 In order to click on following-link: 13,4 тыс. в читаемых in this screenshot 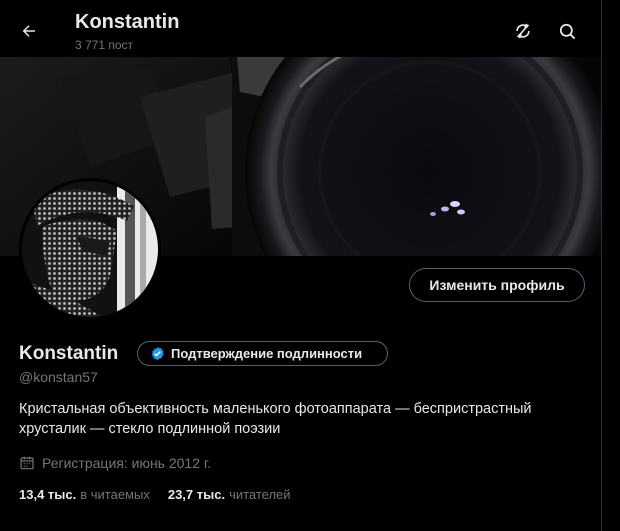, I will do `click(84, 494)`.